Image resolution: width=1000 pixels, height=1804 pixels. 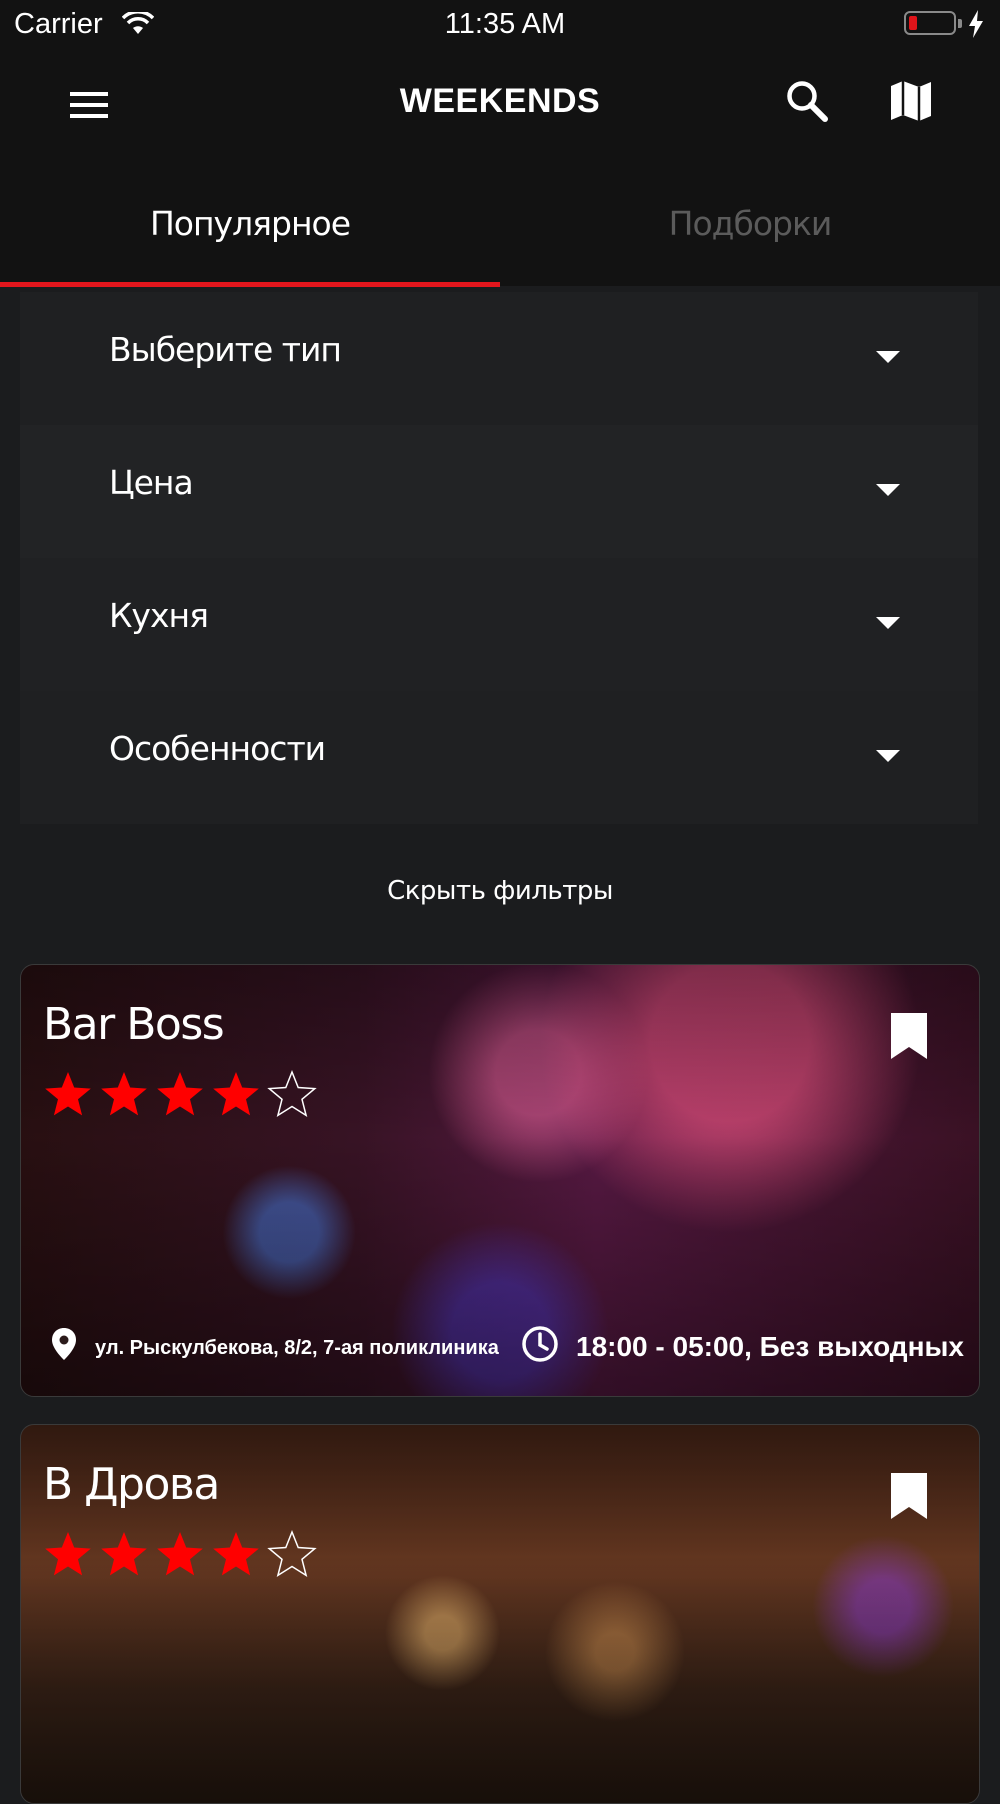 What do you see at coordinates (500, 891) in the screenshot?
I see `hide-filters-button: Скрыть фильтры` at bounding box center [500, 891].